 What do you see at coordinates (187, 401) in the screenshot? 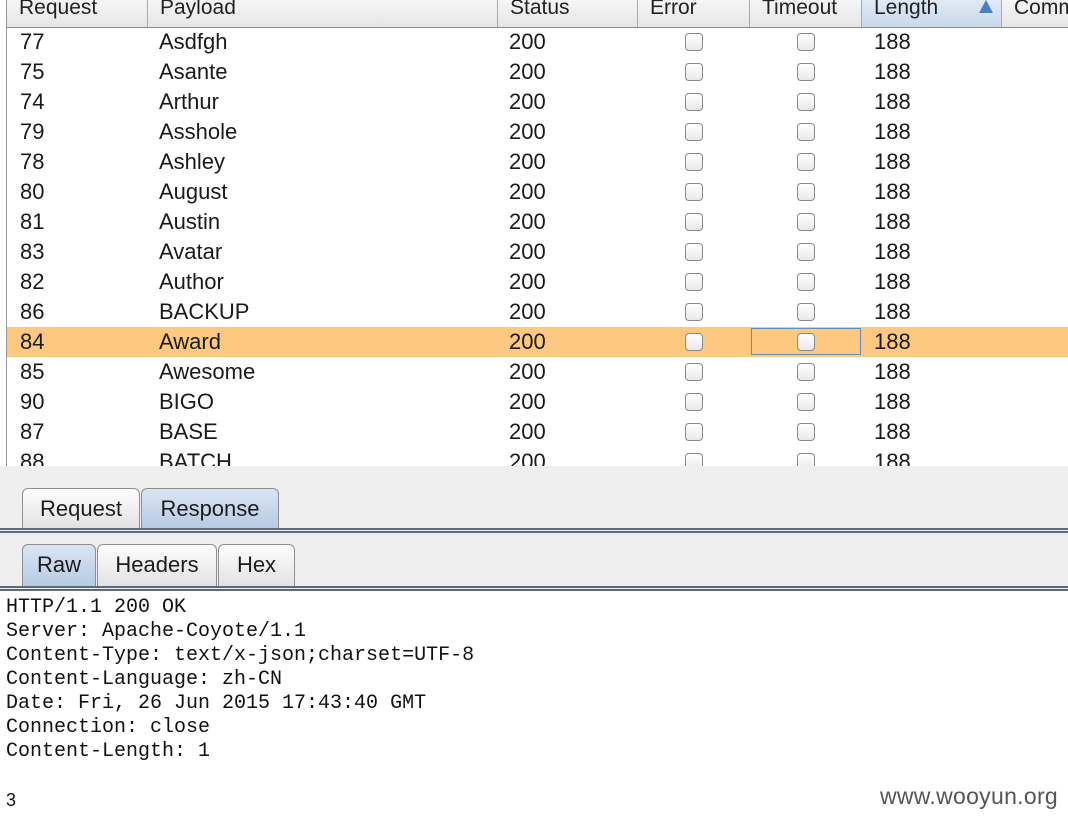
I see `cell-payload: BIGO` at bounding box center [187, 401].